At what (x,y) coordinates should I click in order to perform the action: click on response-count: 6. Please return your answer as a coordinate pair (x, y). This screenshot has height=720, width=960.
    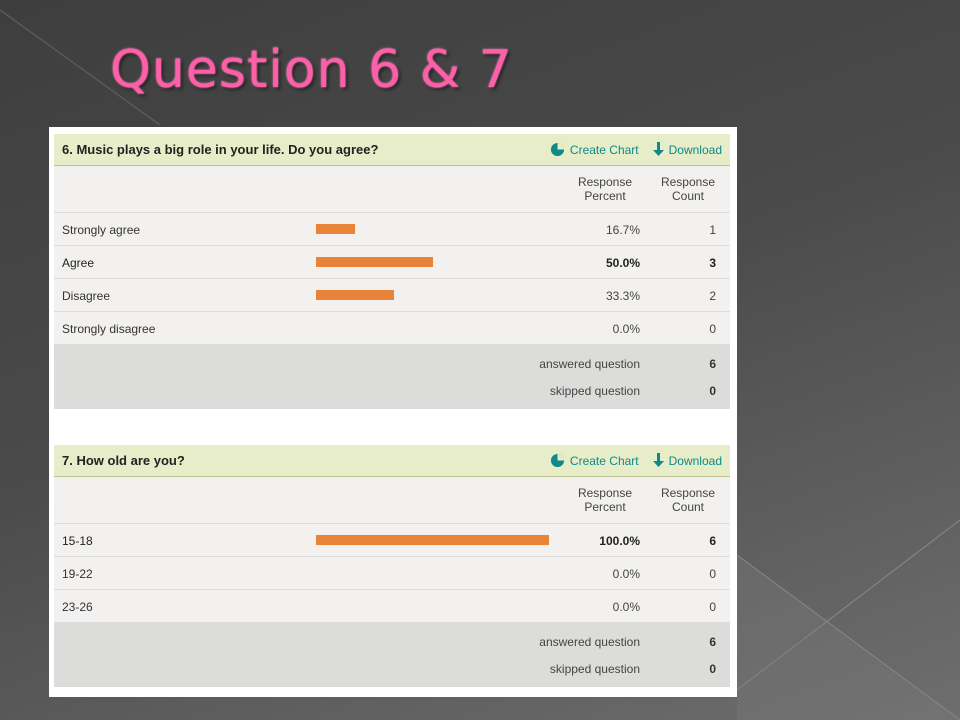
    Looking at the image, I should click on (712, 541).